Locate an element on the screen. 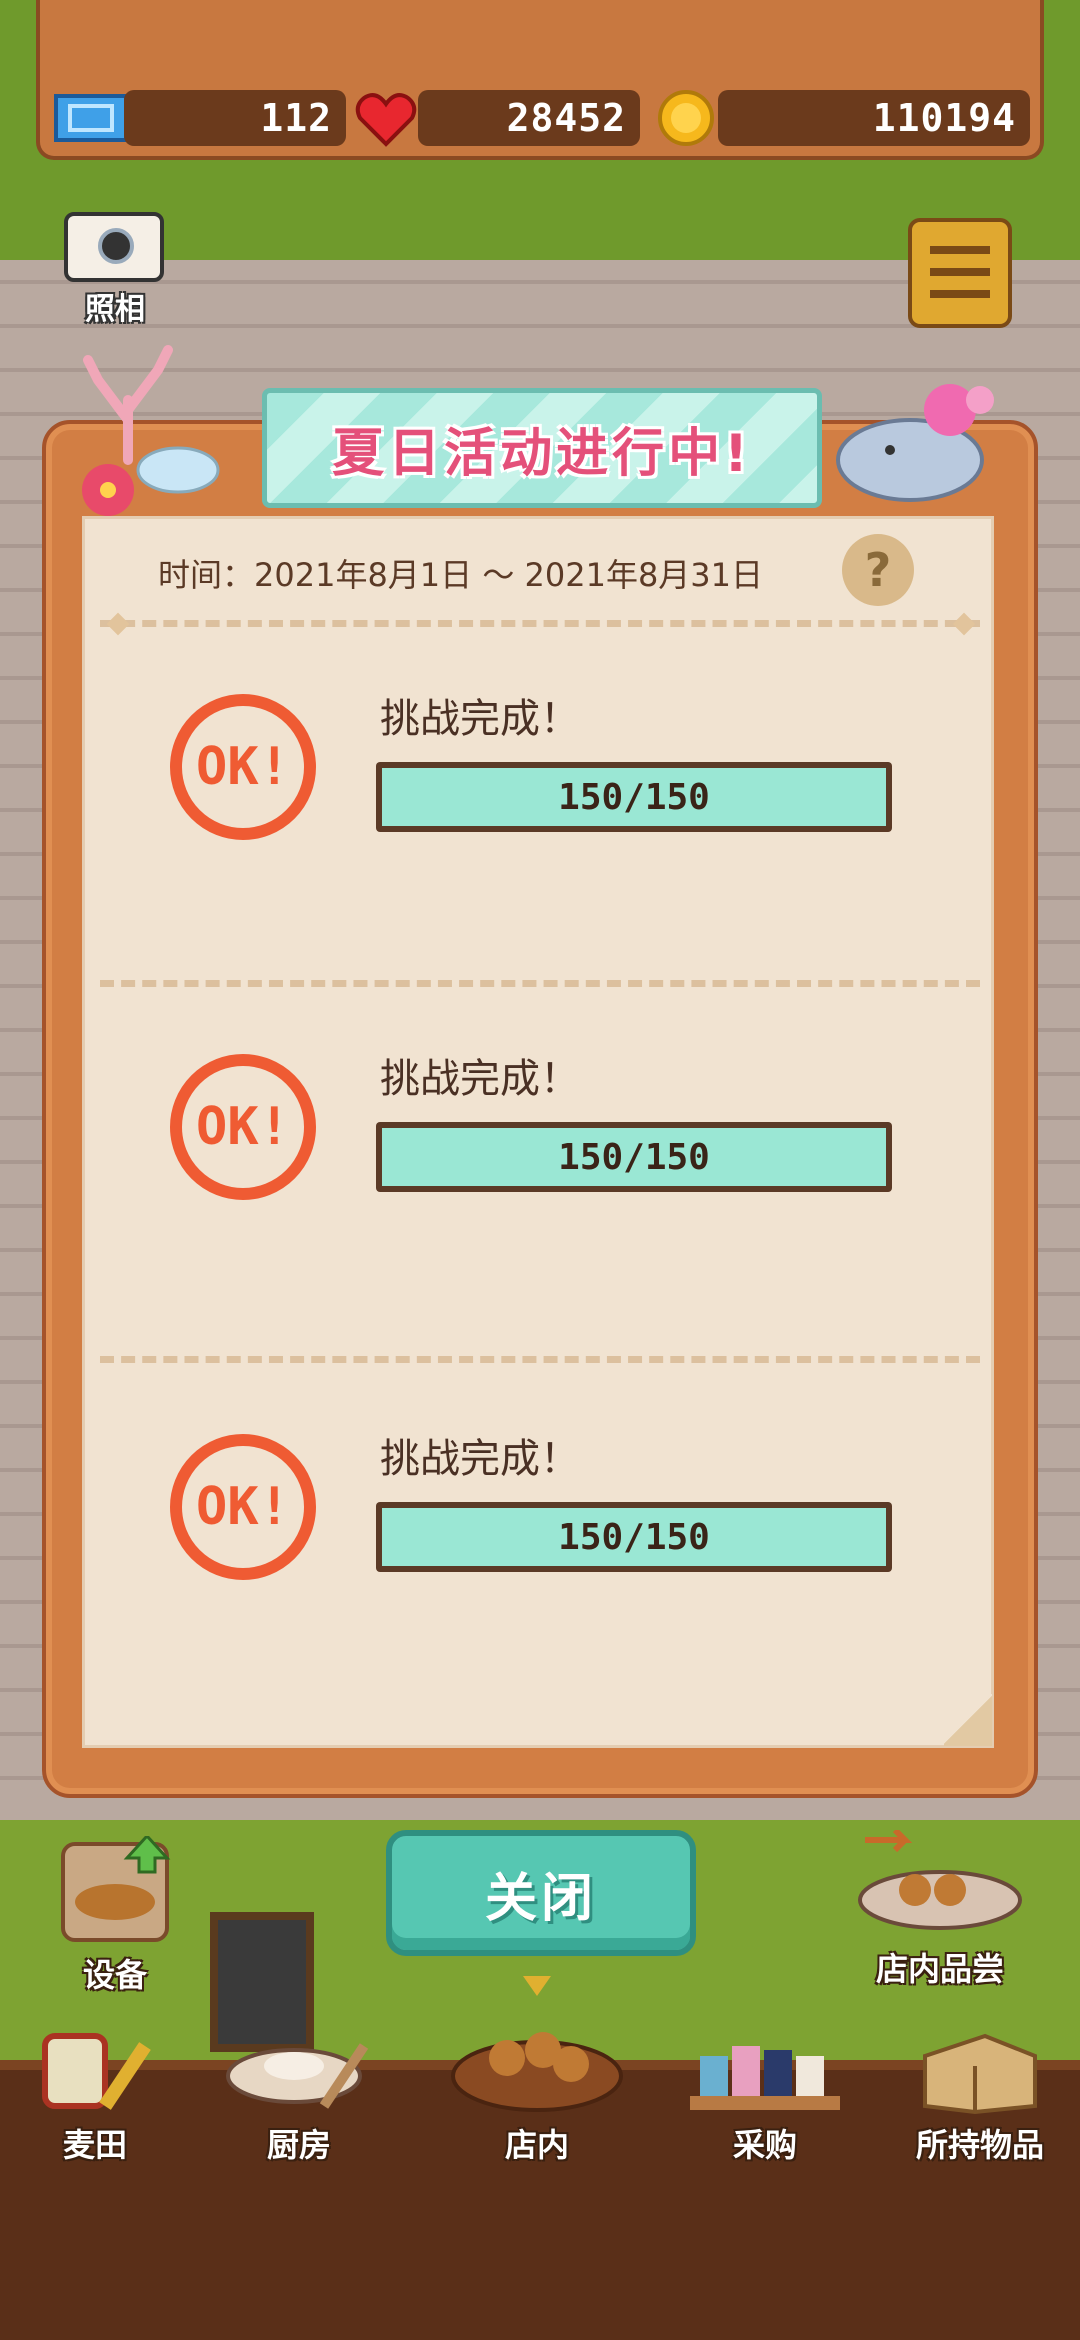 The width and height of the screenshot is (1080, 2340). nav-kitchen: 厨房 is located at coordinates (299, 2096).